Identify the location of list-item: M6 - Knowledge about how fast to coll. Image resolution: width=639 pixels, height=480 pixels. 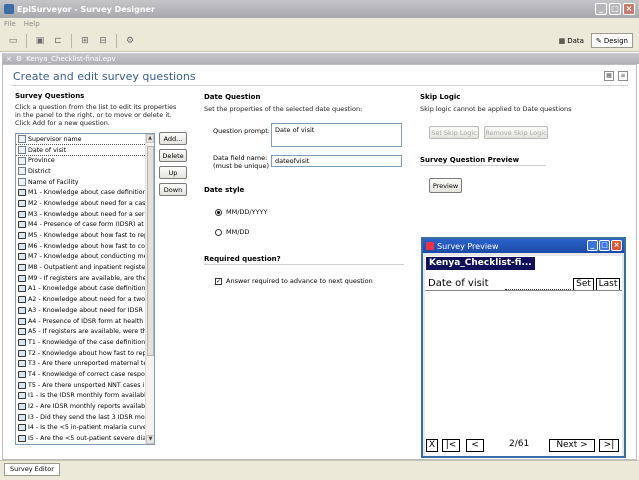
(81, 246).